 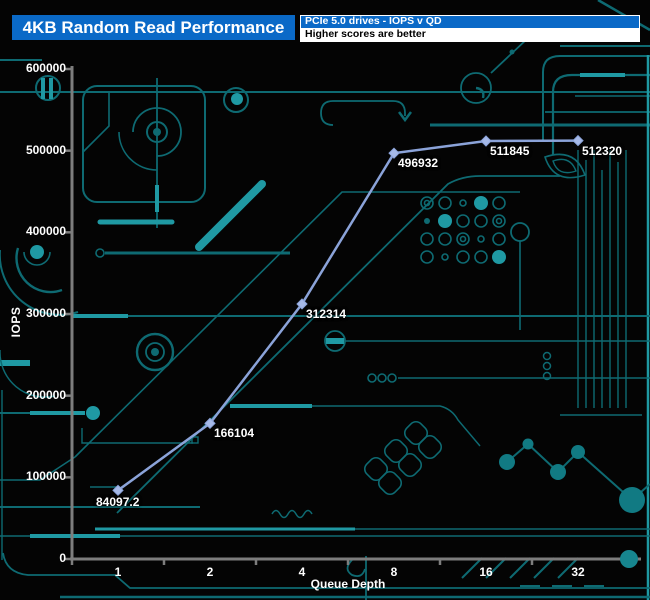 What do you see at coordinates (470, 35) in the screenshot?
I see `chart-note: Higher scores are better` at bounding box center [470, 35].